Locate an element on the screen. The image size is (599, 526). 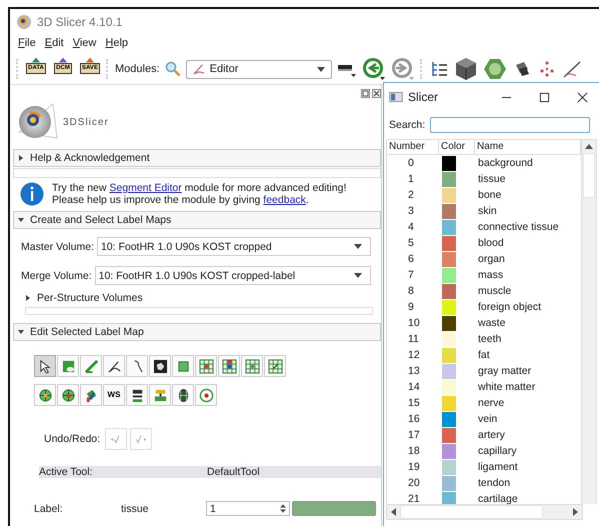
name-cell-text: artery is located at coordinates (491, 435).